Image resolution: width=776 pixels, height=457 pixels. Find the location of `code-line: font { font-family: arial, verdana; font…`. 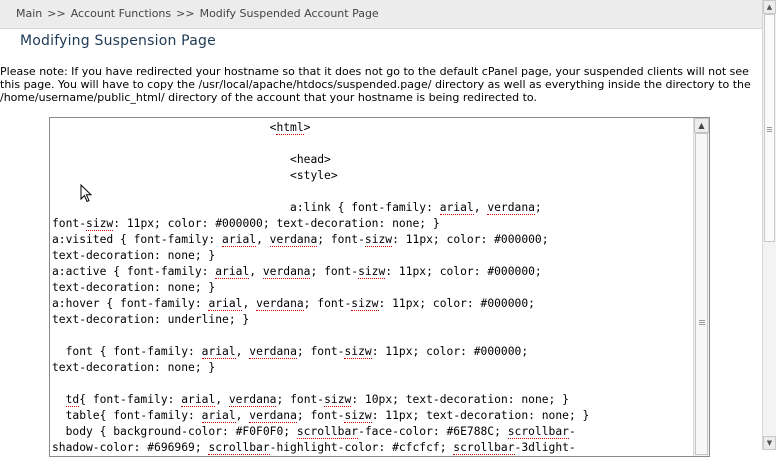

code-line: font { font-family: arial, verdana; font… is located at coordinates (290, 352).